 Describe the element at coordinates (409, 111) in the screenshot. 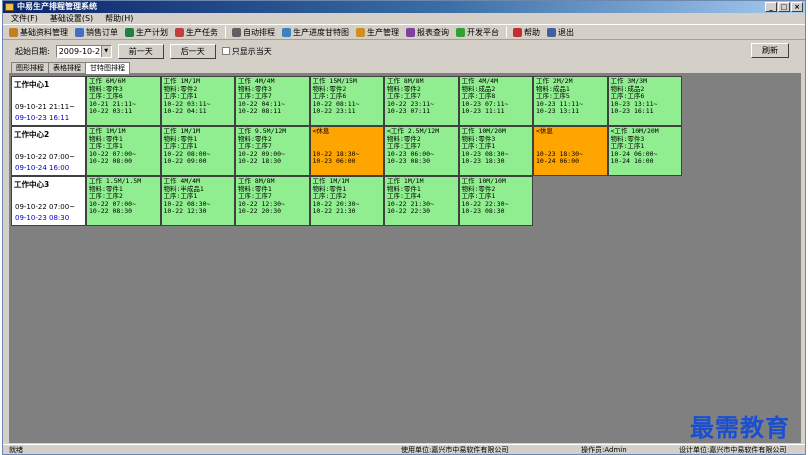

I see `task-line: 10-23 07:11` at that location.